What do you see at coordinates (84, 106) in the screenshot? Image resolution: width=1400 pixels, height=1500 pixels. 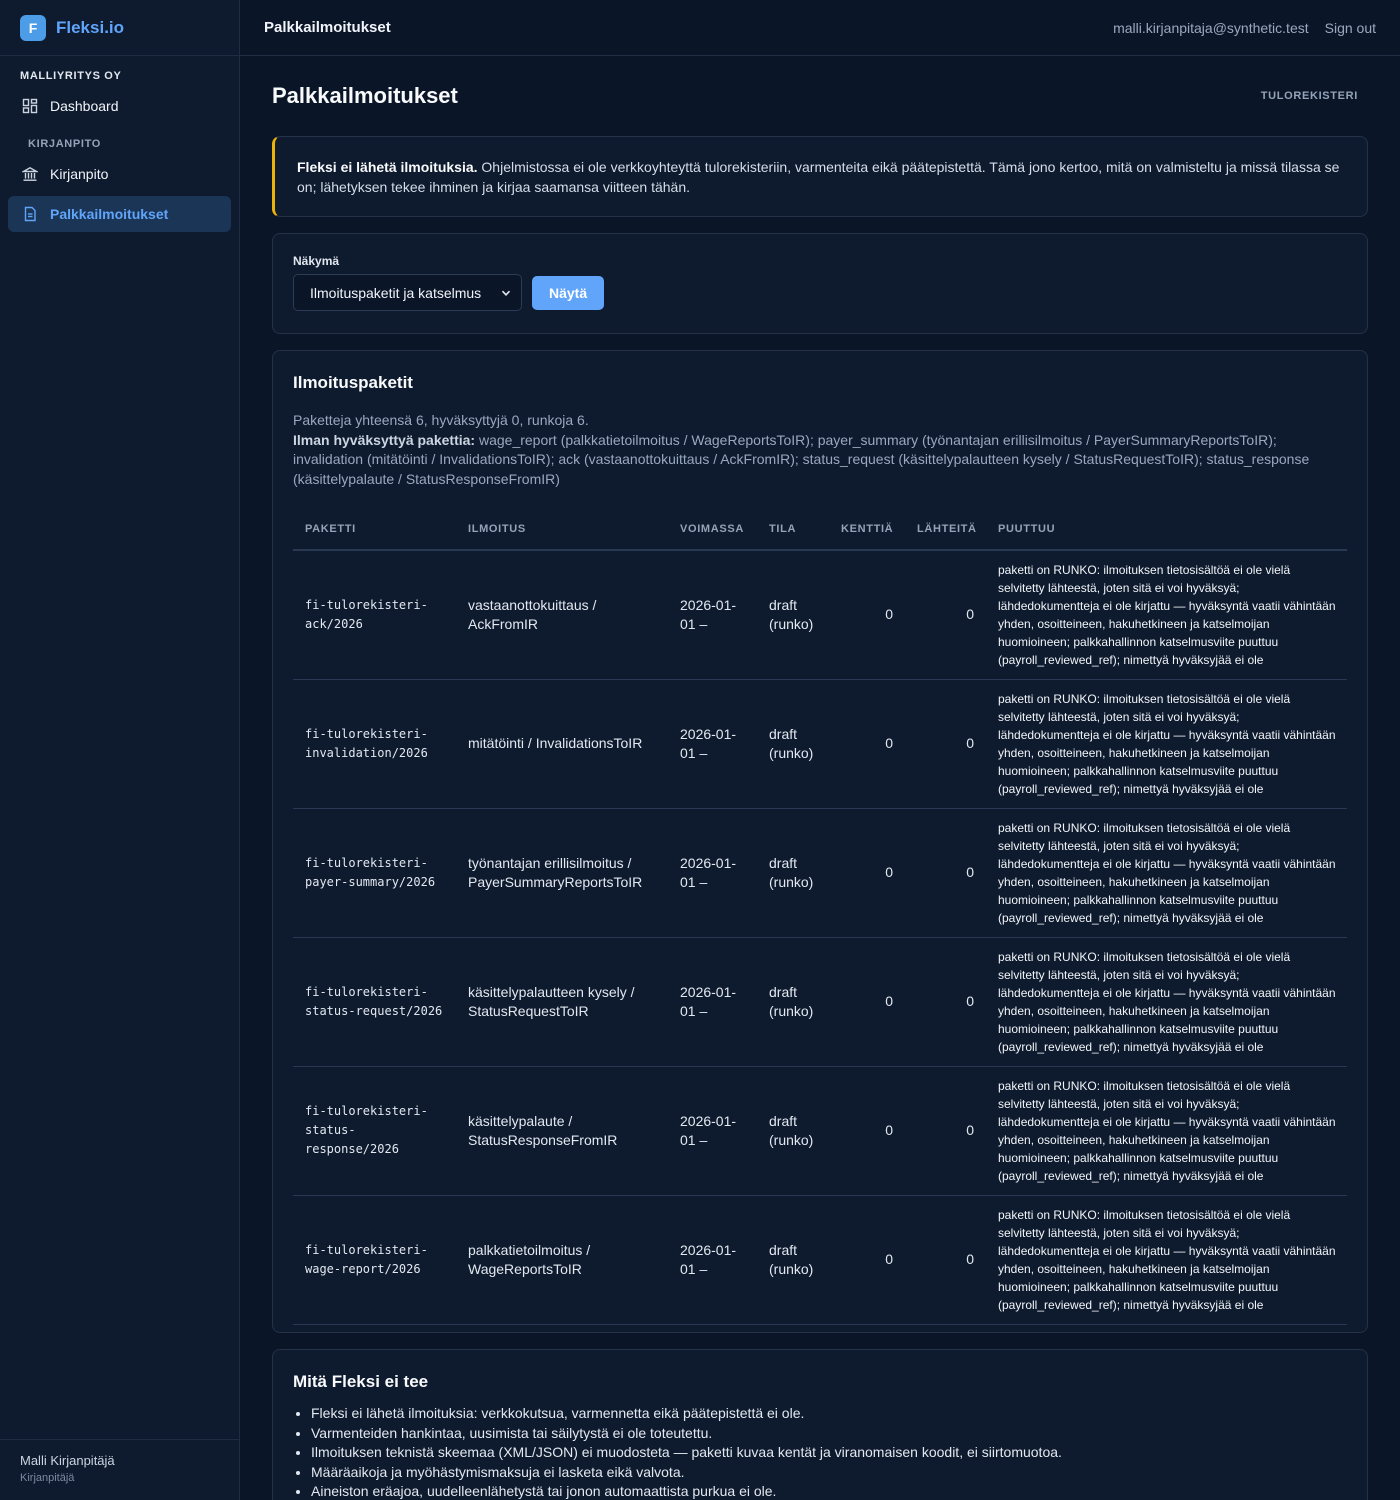 I see `sidebar-item-label: Dashboard` at bounding box center [84, 106].